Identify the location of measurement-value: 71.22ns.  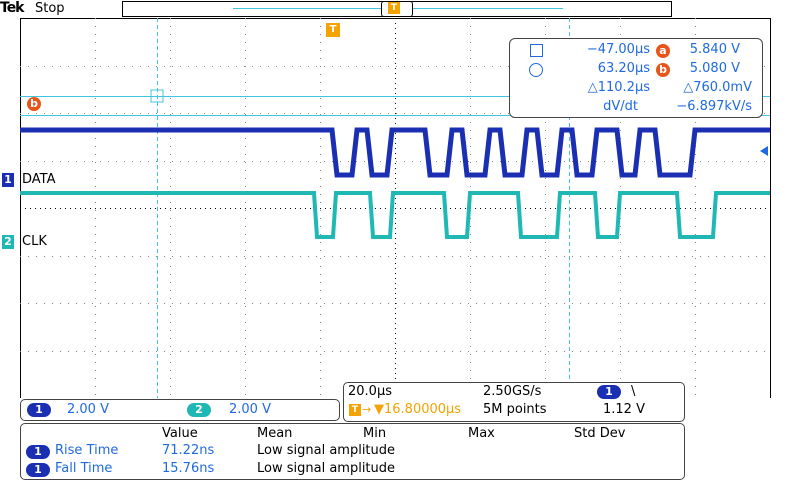
(188, 450).